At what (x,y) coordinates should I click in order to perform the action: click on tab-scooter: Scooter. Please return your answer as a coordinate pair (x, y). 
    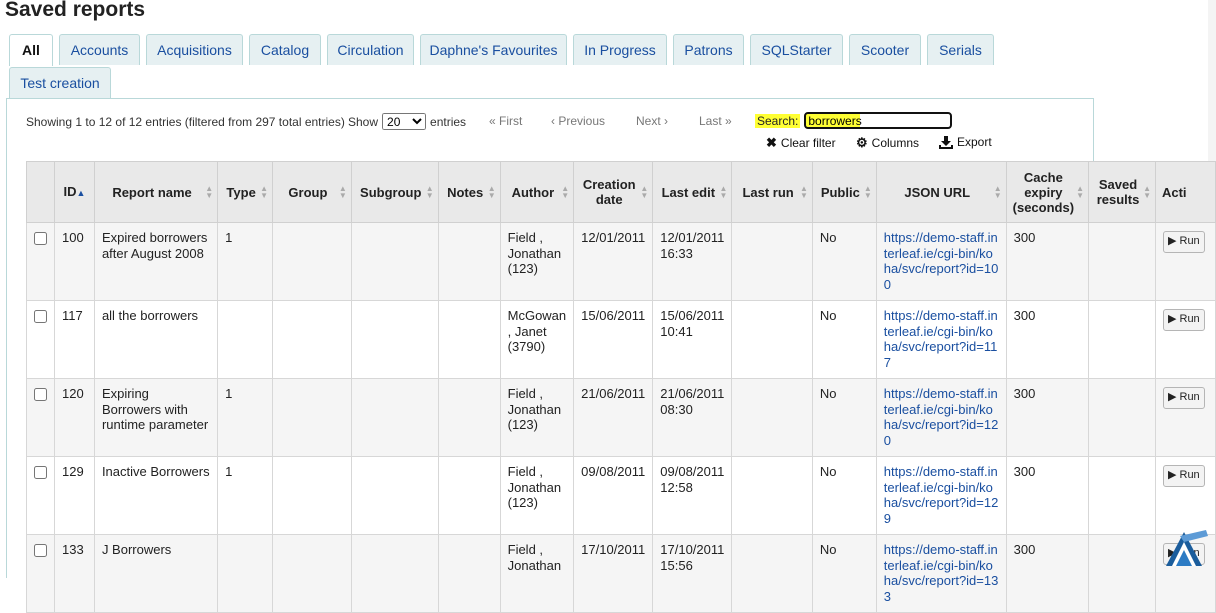
    Looking at the image, I should click on (885, 49).